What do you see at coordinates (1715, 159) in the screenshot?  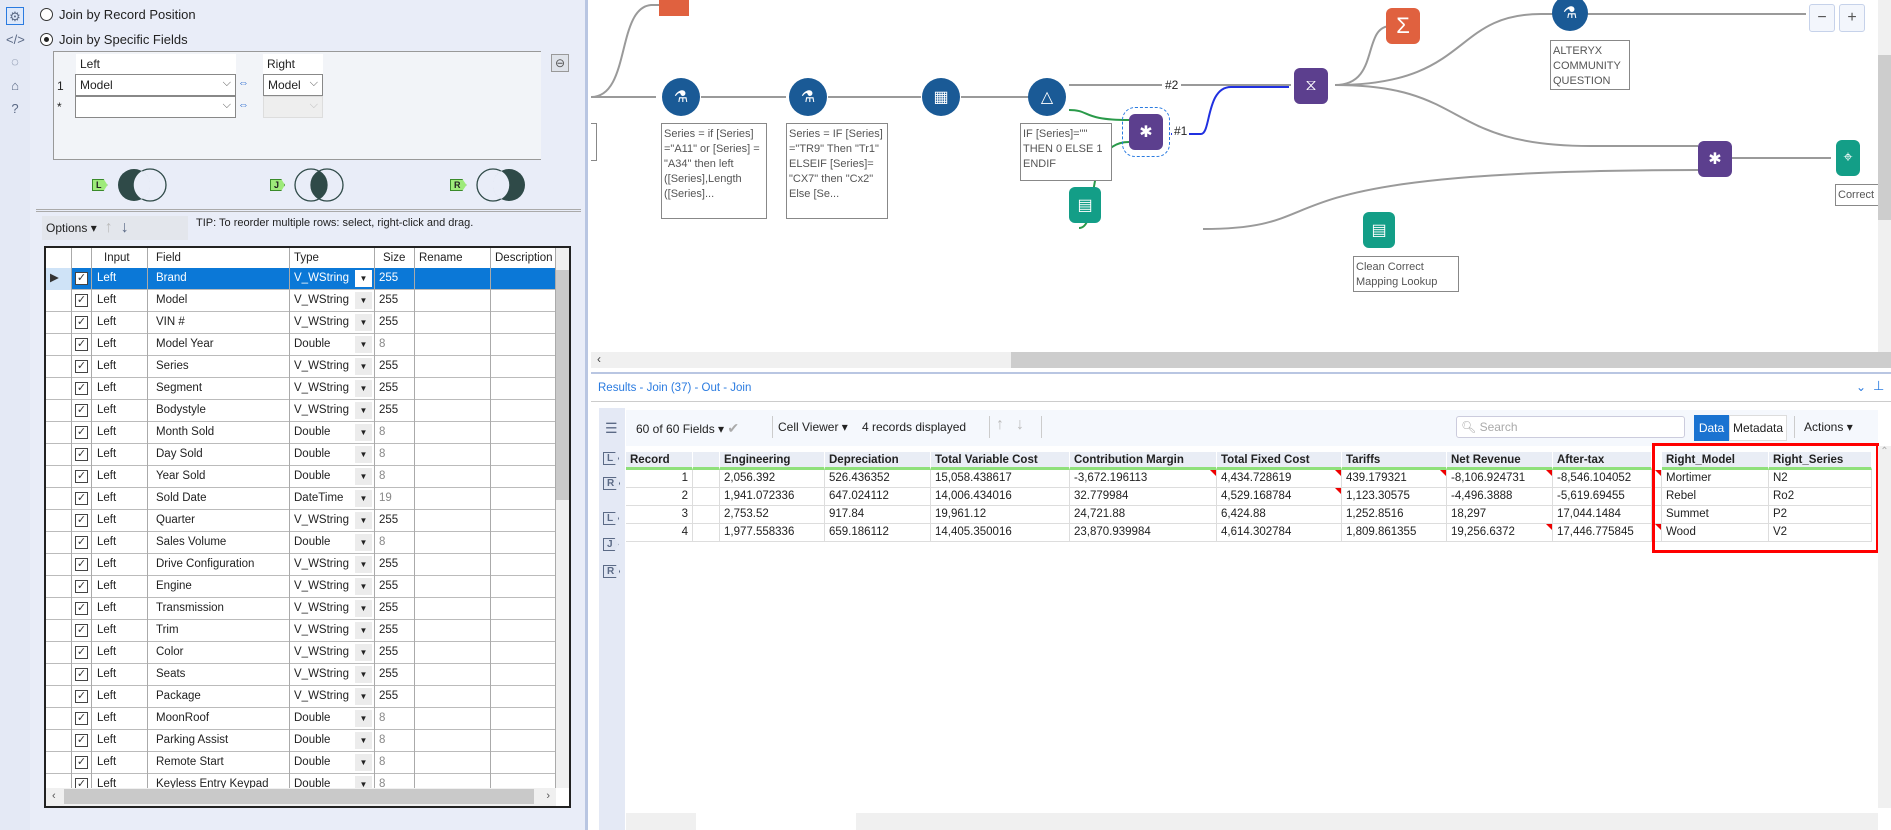 I see `join-tool-icon: ✱` at bounding box center [1715, 159].